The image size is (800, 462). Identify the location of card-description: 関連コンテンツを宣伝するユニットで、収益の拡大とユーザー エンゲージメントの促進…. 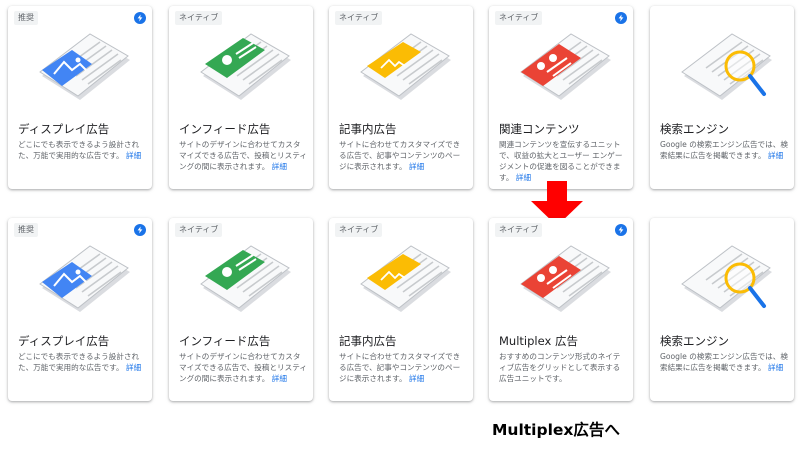
(561, 161).